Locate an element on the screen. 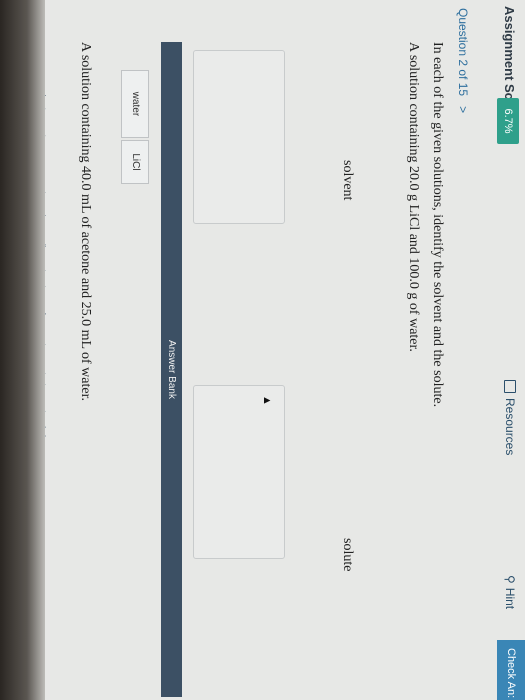 This screenshot has height=700, width=525. answer-chip-licl: LiCl is located at coordinates (135, 162).